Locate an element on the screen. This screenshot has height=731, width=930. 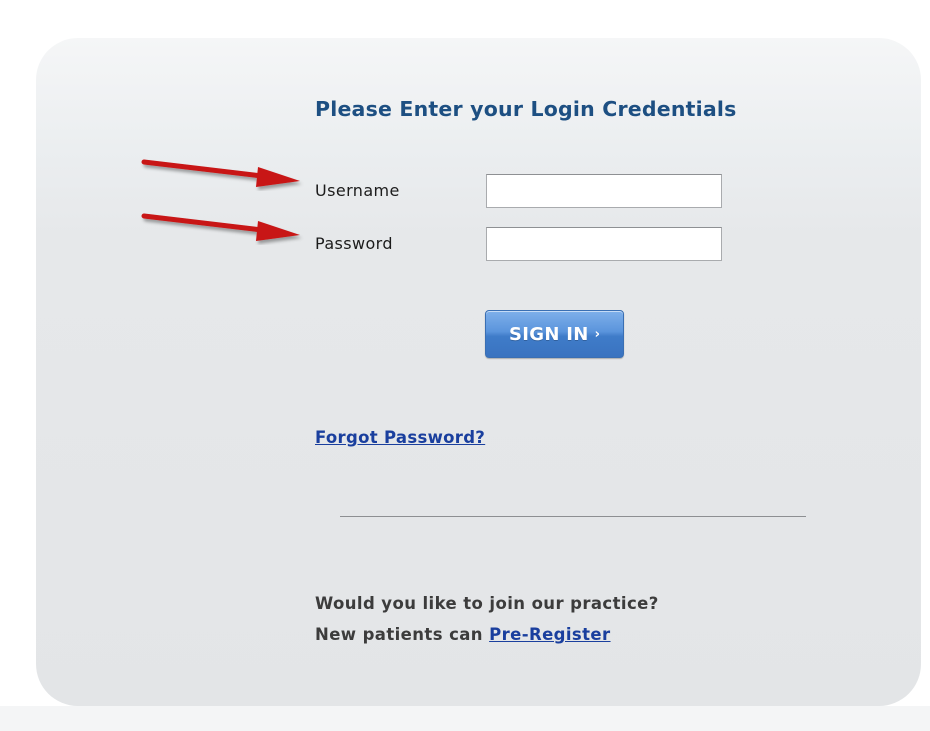
chevron-right-icon: › is located at coordinates (597, 334).